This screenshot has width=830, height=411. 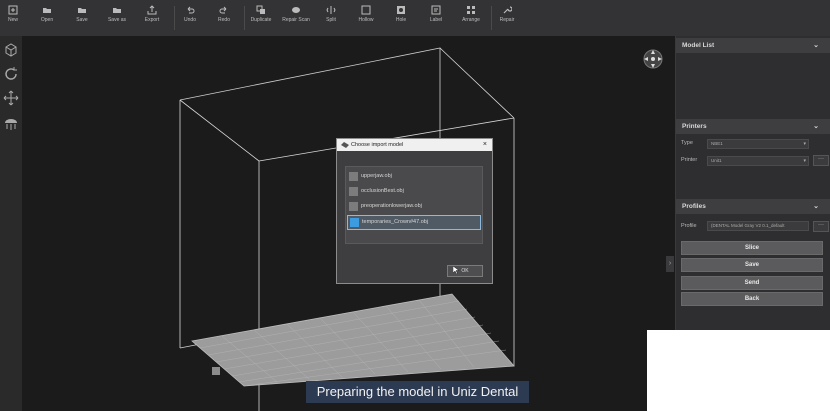 I want to click on undo-icon, so click(x=191, y=10).